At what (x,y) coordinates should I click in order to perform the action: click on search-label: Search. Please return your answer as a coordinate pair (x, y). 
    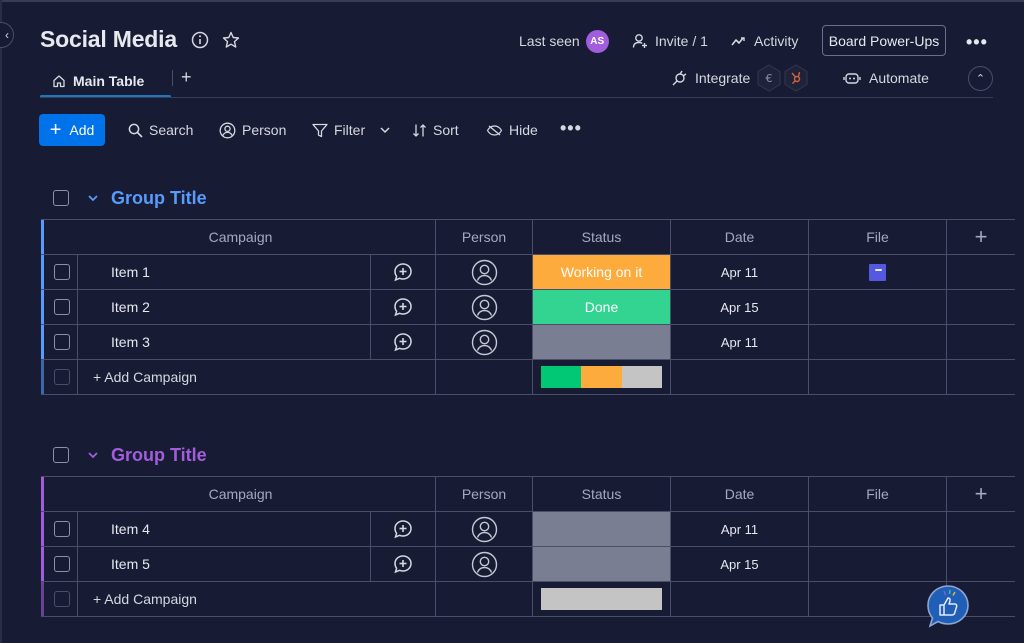
    Looking at the image, I should click on (171, 130).